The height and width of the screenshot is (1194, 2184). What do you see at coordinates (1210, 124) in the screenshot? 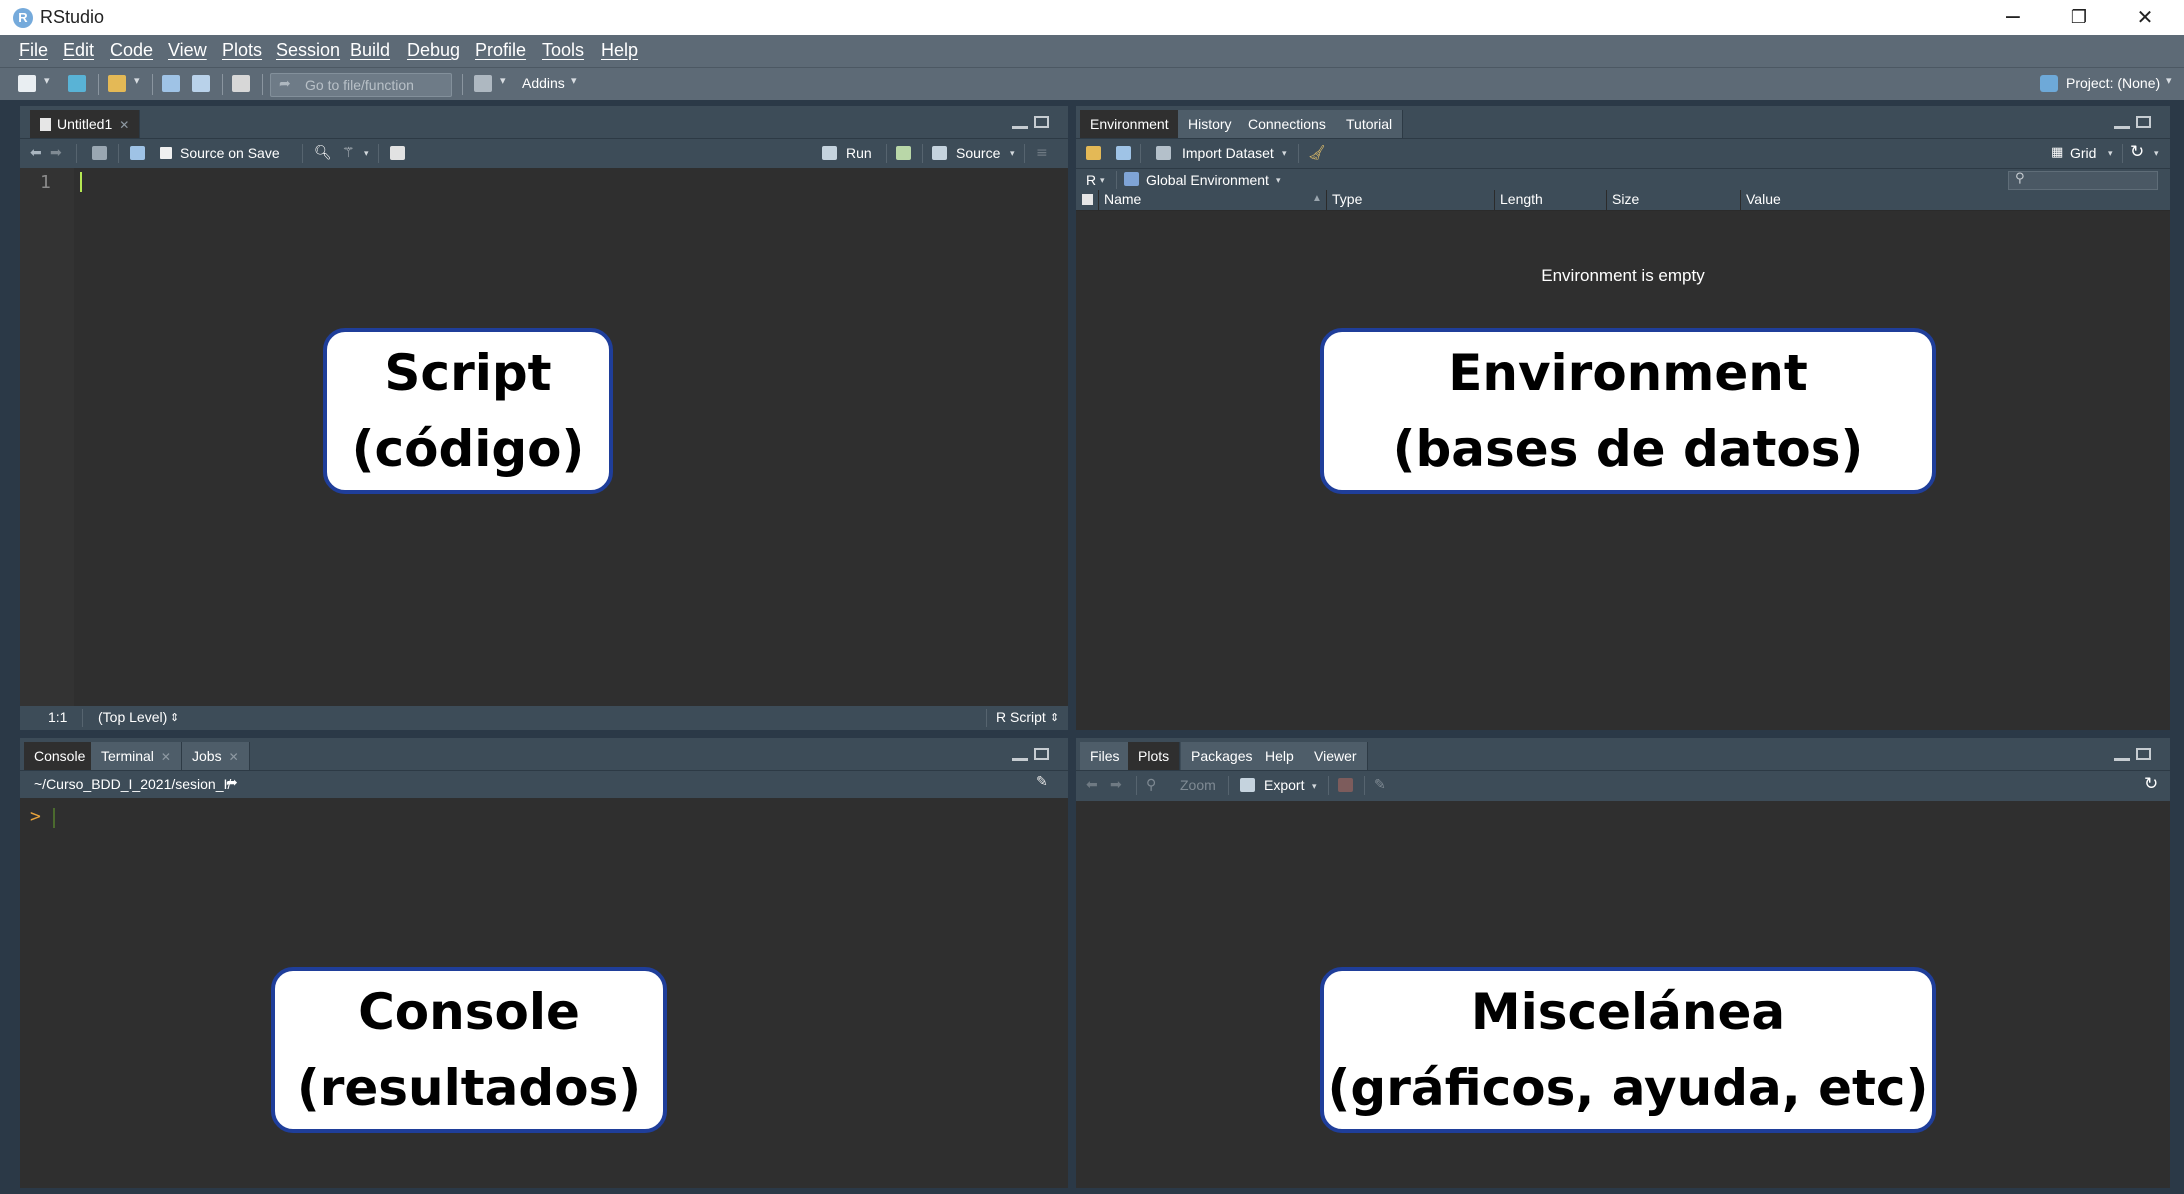
I see `tab-history: History` at bounding box center [1210, 124].